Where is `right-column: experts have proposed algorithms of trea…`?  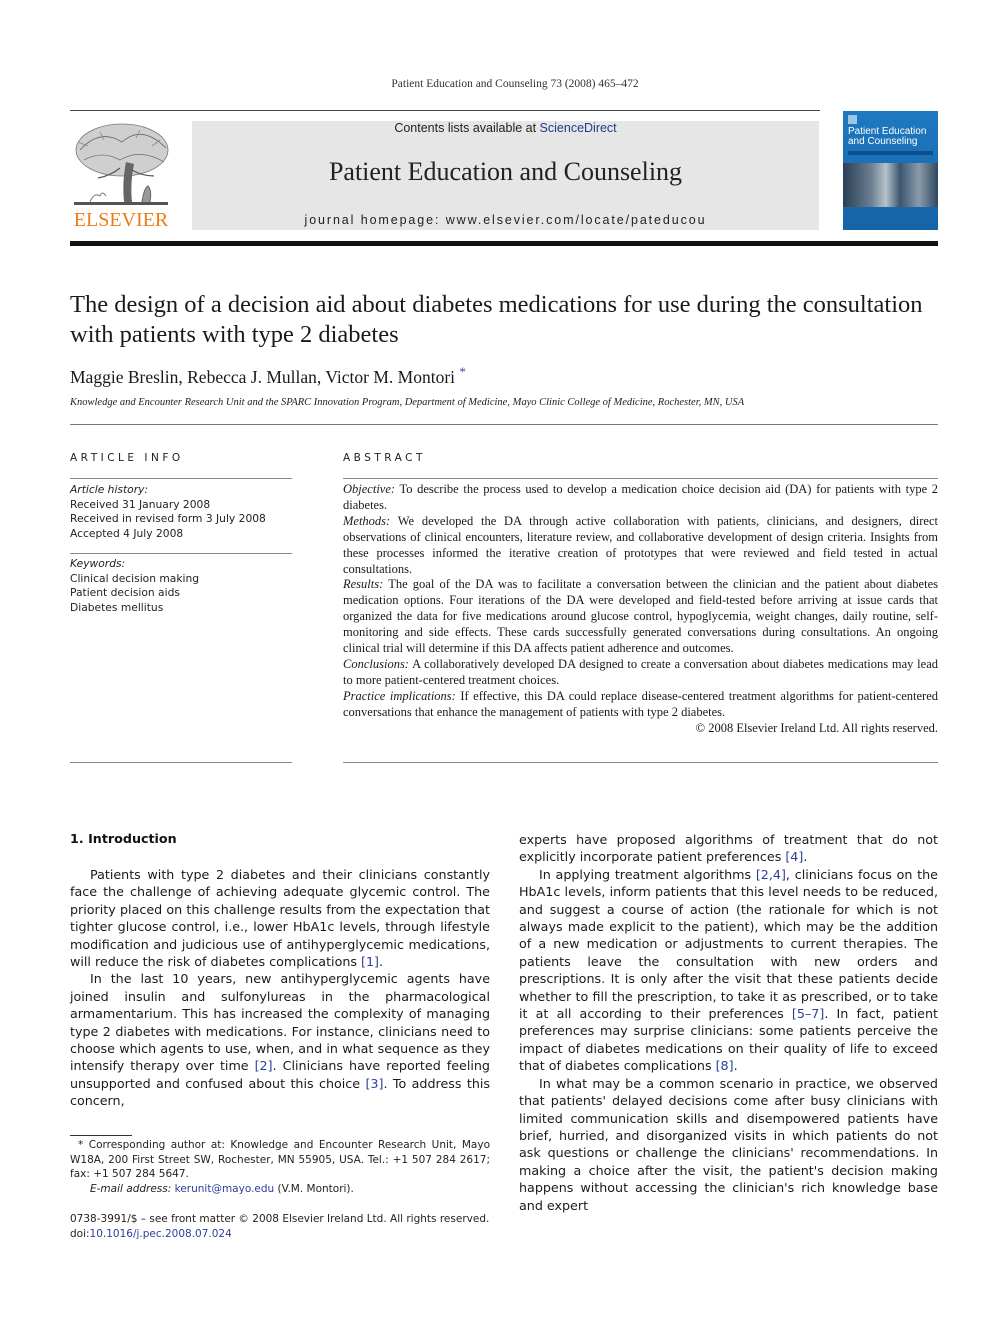 right-column: experts have proposed algorithms of trea… is located at coordinates (728, 1022).